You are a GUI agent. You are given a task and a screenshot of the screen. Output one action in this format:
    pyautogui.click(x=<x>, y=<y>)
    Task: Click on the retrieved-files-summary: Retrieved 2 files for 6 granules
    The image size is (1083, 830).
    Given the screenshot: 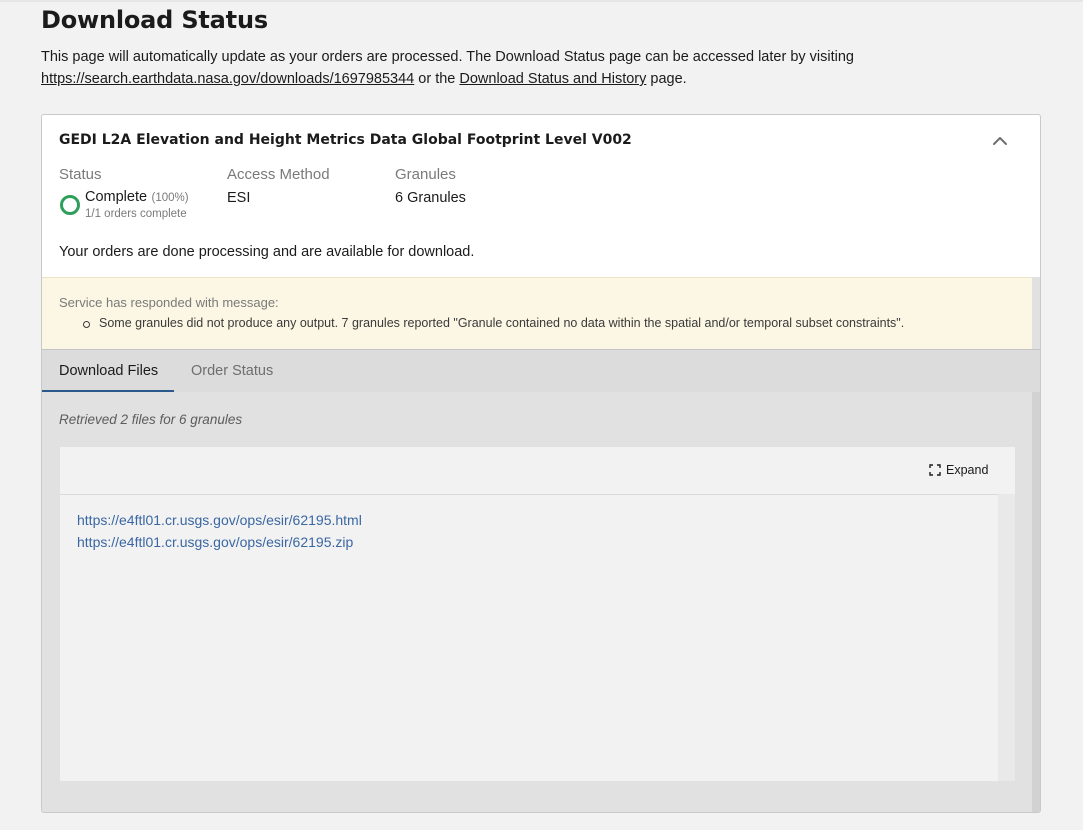 What is the action you would take?
    pyautogui.click(x=151, y=419)
    